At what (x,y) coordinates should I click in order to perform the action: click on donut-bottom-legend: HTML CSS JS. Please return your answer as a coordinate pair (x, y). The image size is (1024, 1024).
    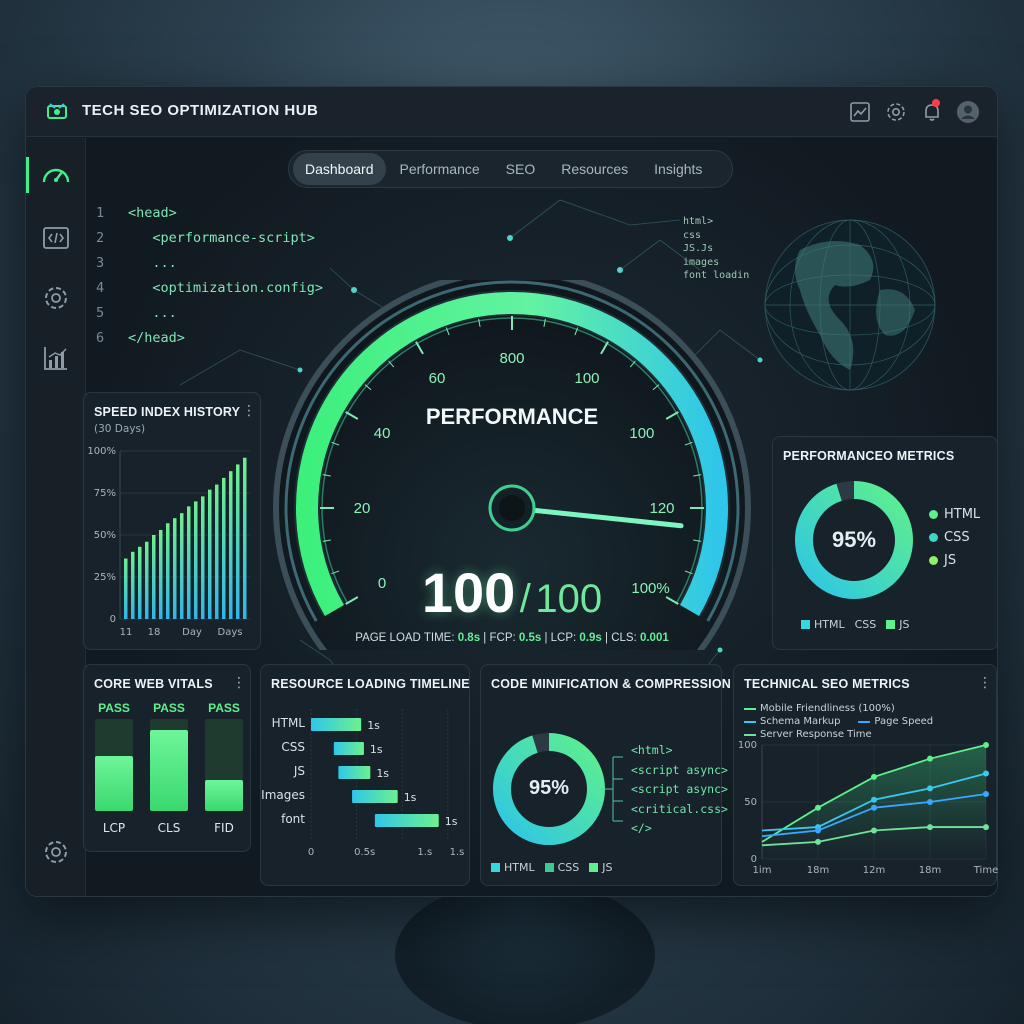
    Looking at the image, I should click on (855, 624).